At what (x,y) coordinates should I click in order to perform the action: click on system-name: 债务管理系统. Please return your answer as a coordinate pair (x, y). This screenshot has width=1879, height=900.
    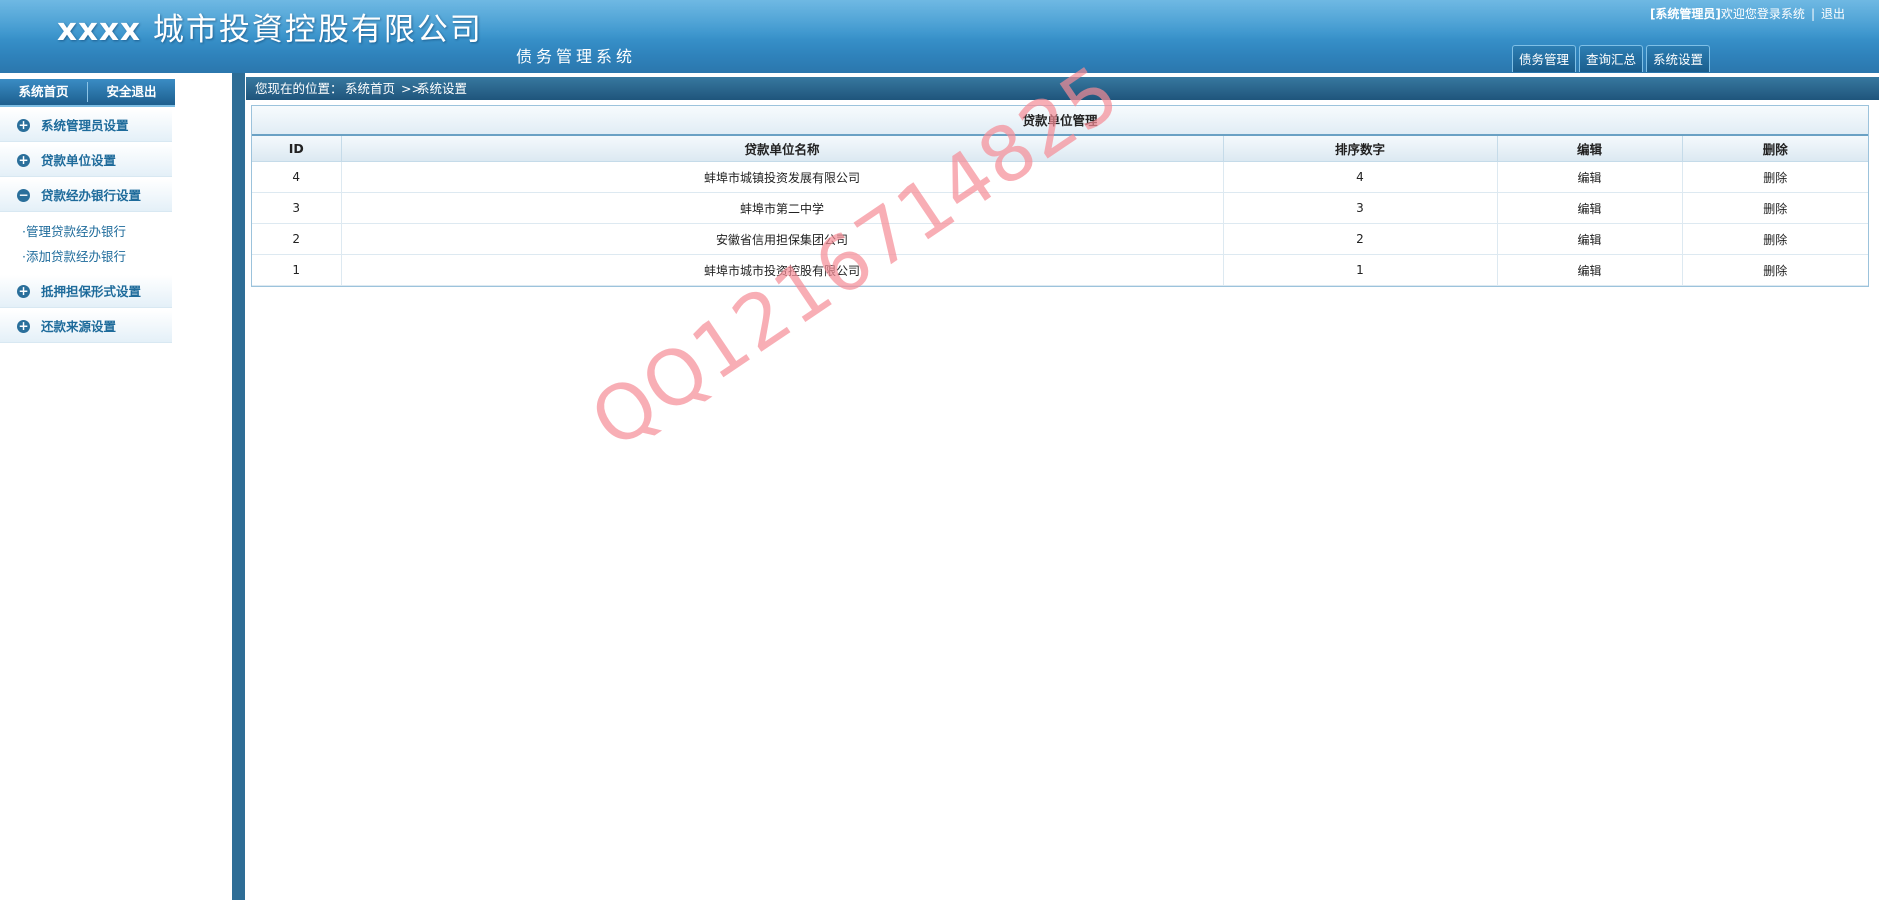
    Looking at the image, I should click on (576, 56).